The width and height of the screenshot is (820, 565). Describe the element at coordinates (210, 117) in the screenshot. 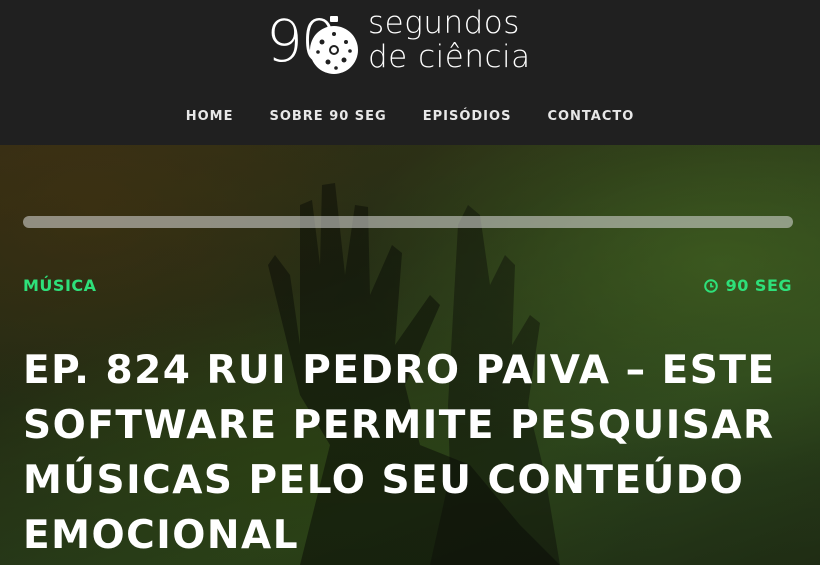

I see `nav-home: HOME` at that location.